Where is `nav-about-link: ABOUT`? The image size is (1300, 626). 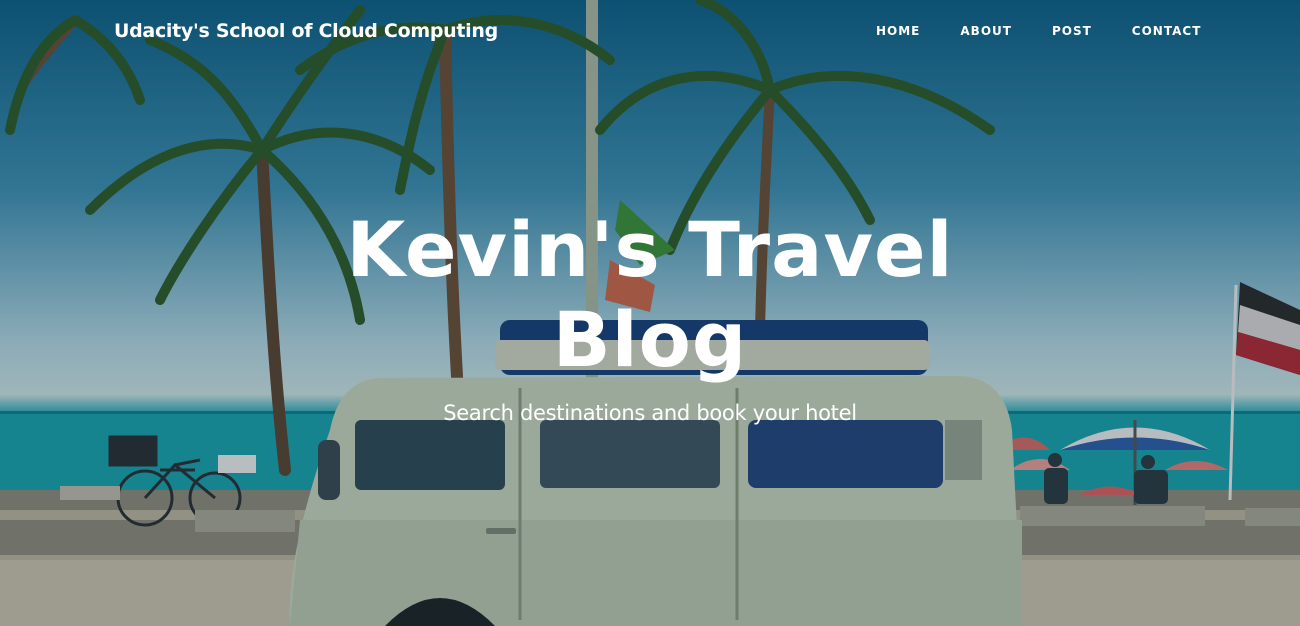 nav-about-link: ABOUT is located at coordinates (986, 31).